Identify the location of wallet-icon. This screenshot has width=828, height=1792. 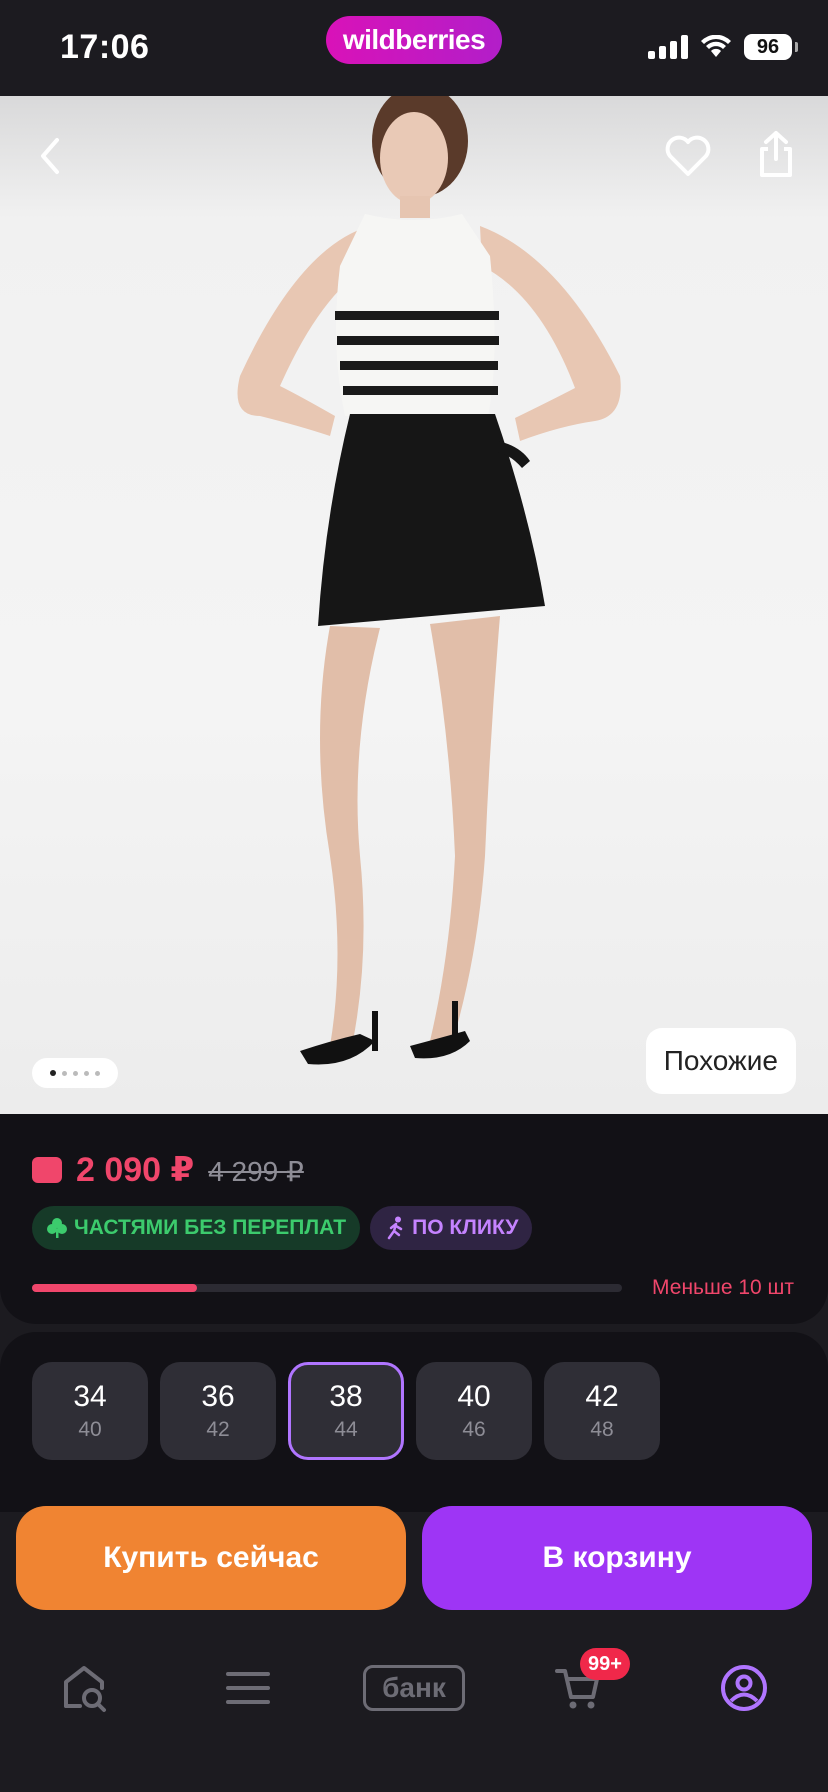
(47, 1170).